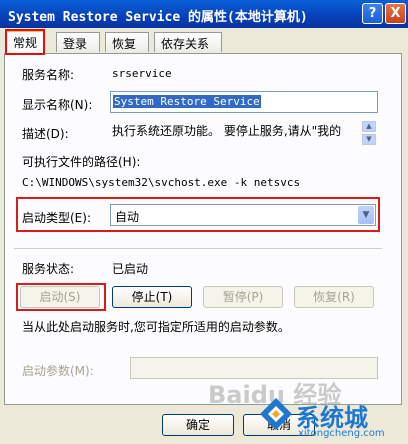 This screenshot has height=444, width=408. What do you see at coordinates (395, 13) in the screenshot?
I see `close-button: X` at bounding box center [395, 13].